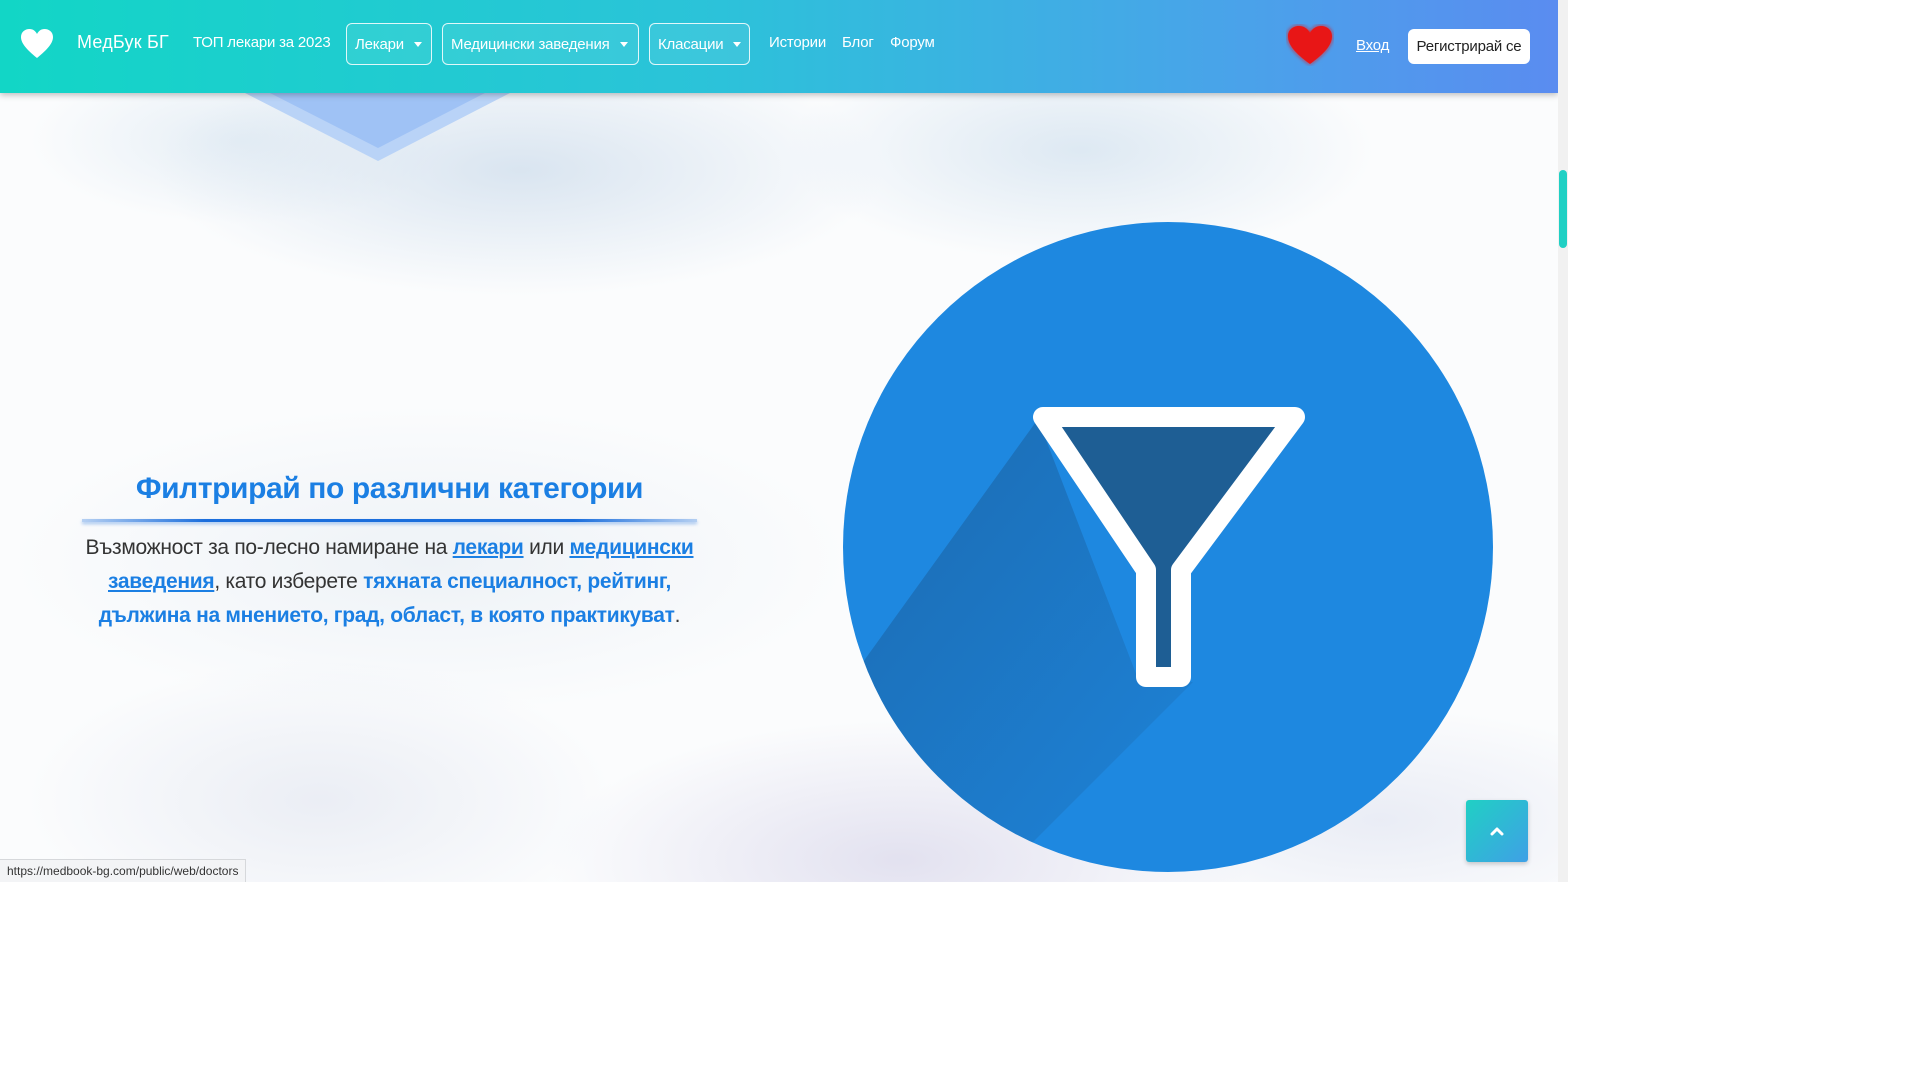  What do you see at coordinates (379, 44) in the screenshot?
I see `nav-dropdown-label: Лекари` at bounding box center [379, 44].